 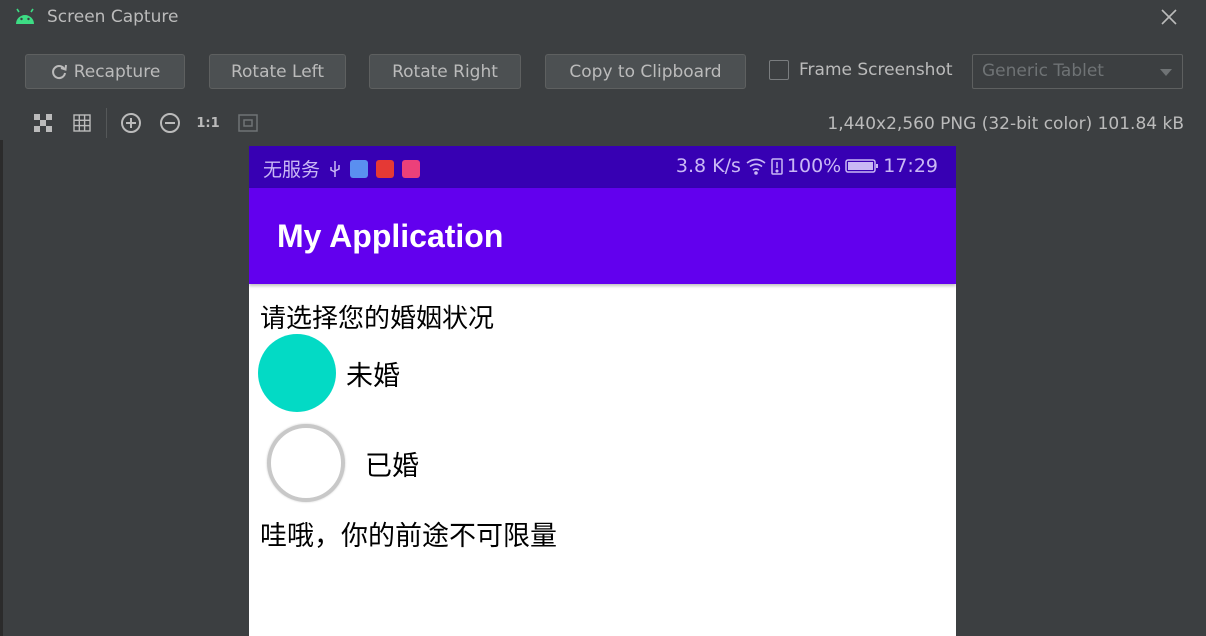 What do you see at coordinates (411, 168) in the screenshot?
I see `map-notification-icon` at bounding box center [411, 168].